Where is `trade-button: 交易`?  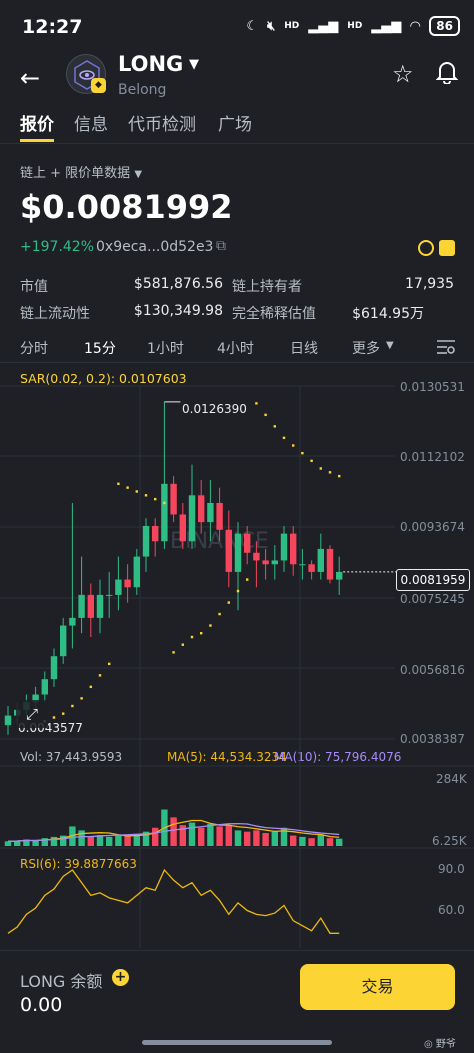
trade-button: 交易 is located at coordinates (377, 987).